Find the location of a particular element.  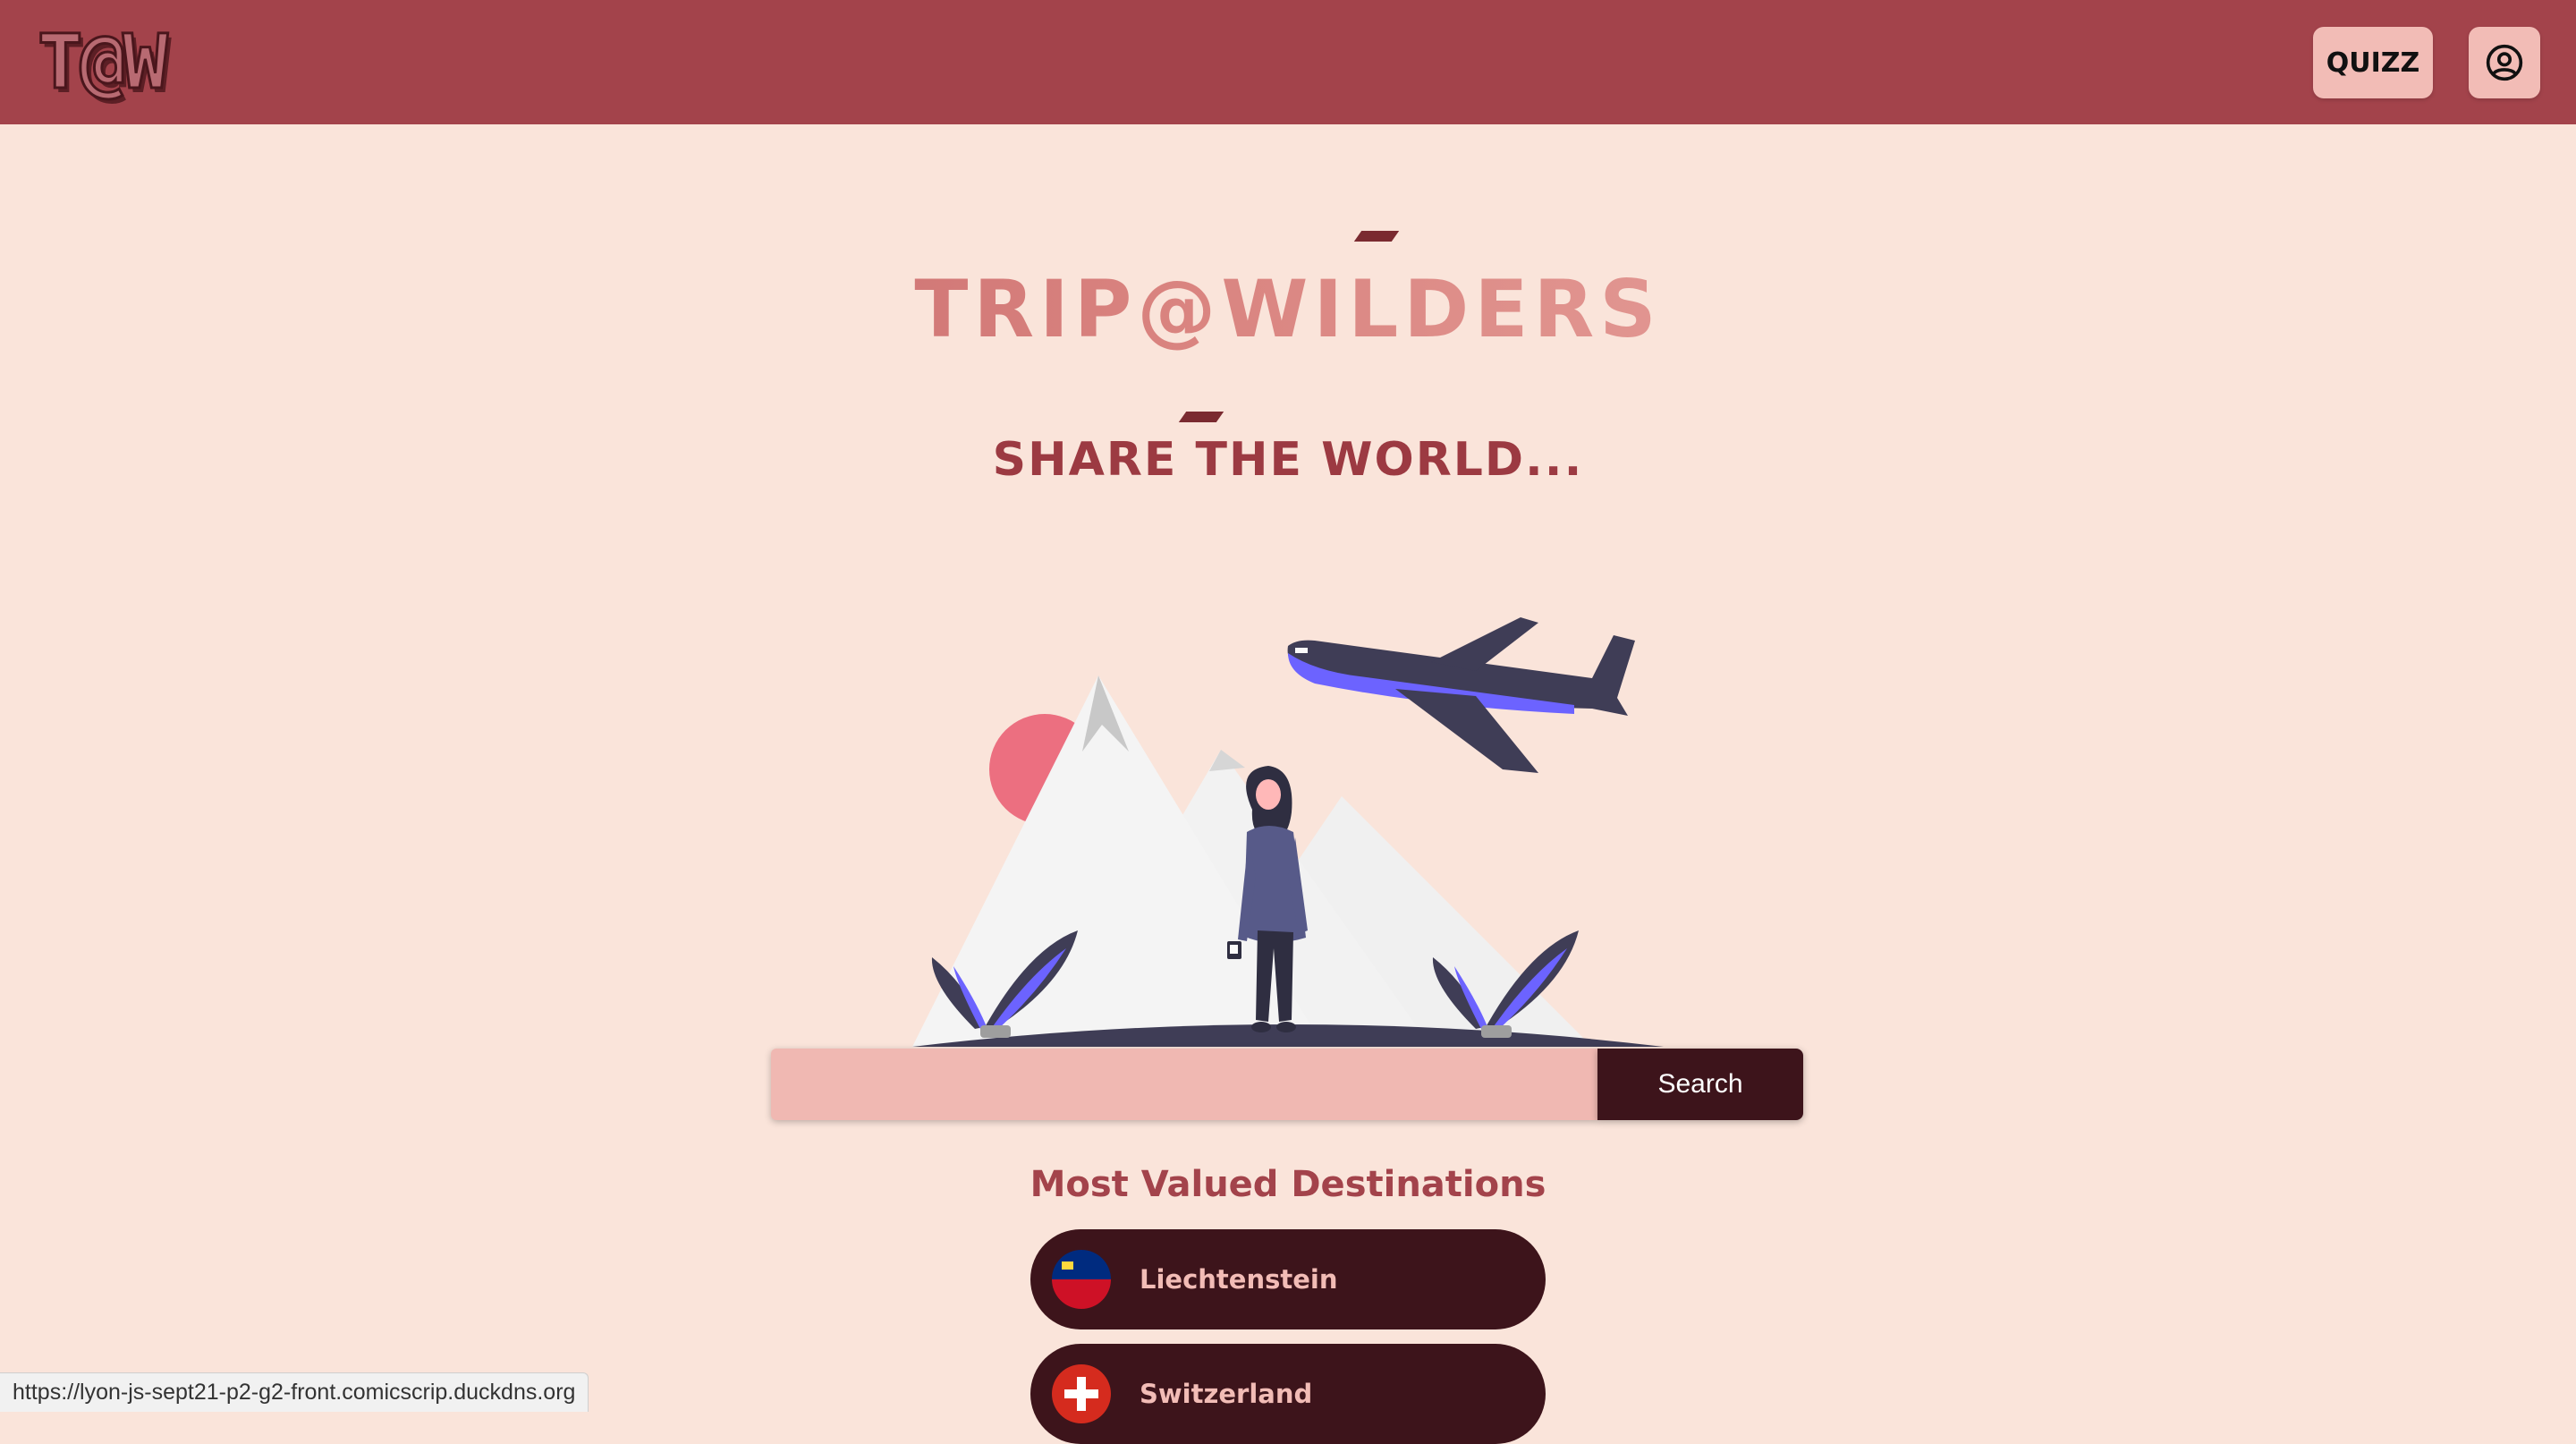

search-button: Search is located at coordinates (1700, 1084).